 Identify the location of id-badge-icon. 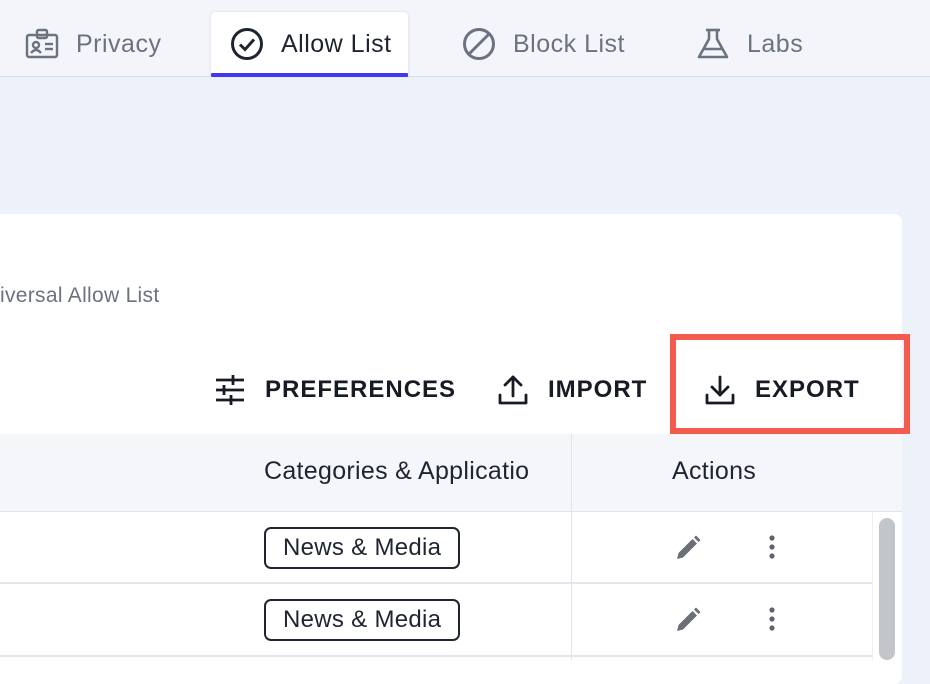
(42, 43).